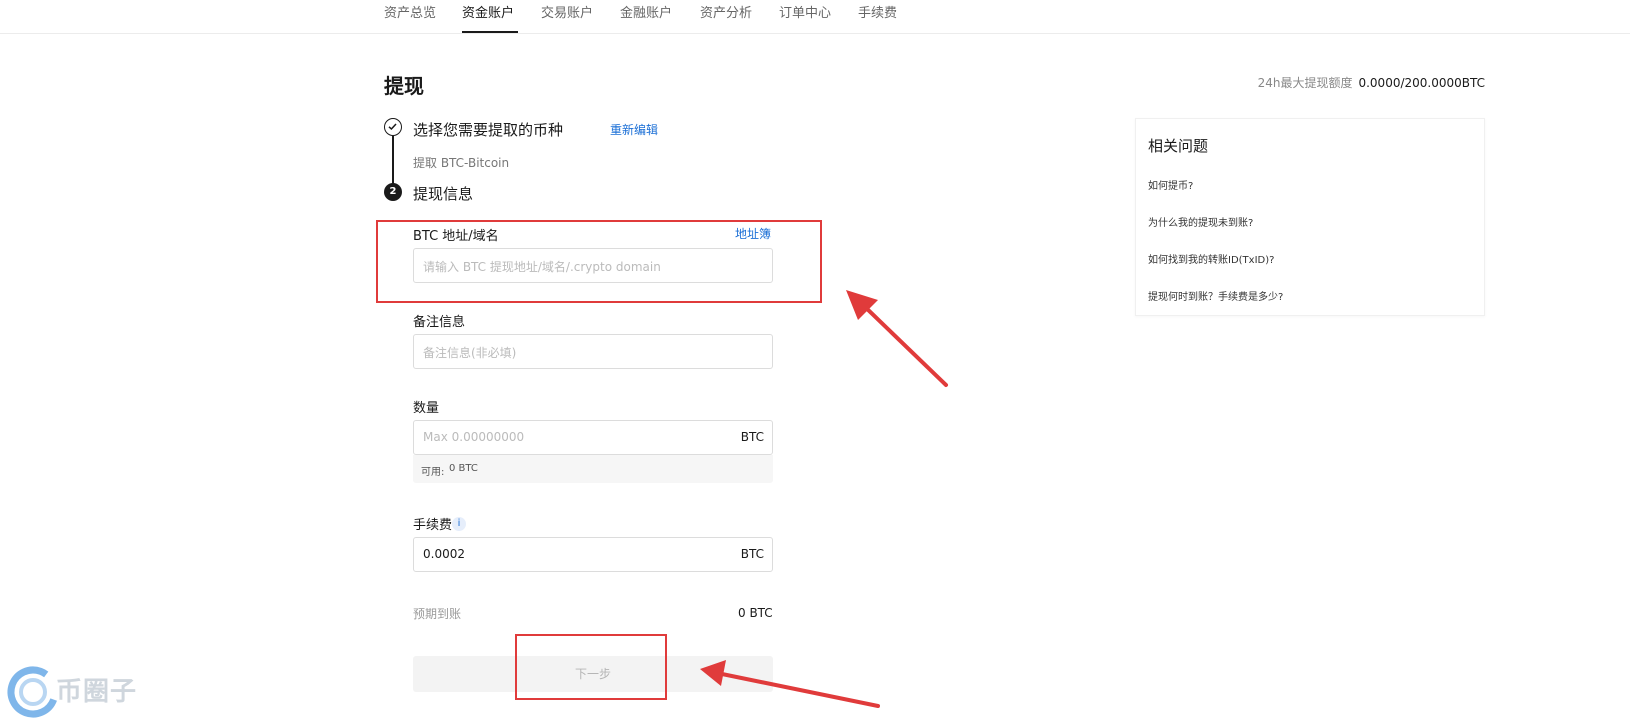  What do you see at coordinates (1215, 295) in the screenshot?
I see `faq-item: 提现何时到账？手续费是多少?` at bounding box center [1215, 295].